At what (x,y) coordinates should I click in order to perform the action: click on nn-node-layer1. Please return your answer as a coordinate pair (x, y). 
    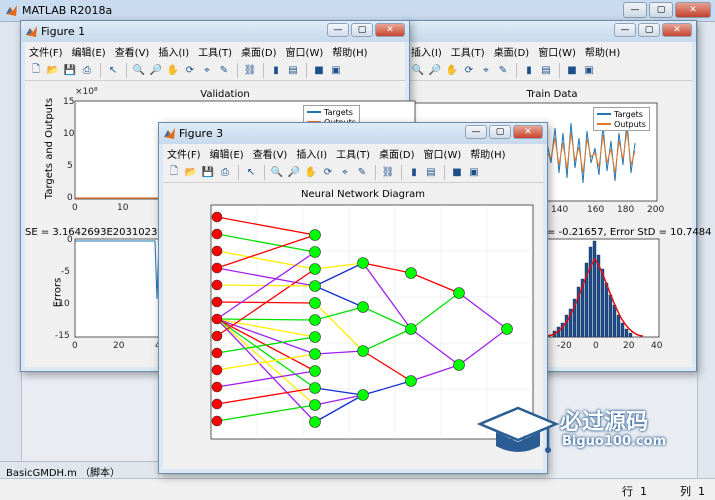
    Looking at the image, I should click on (315, 320).